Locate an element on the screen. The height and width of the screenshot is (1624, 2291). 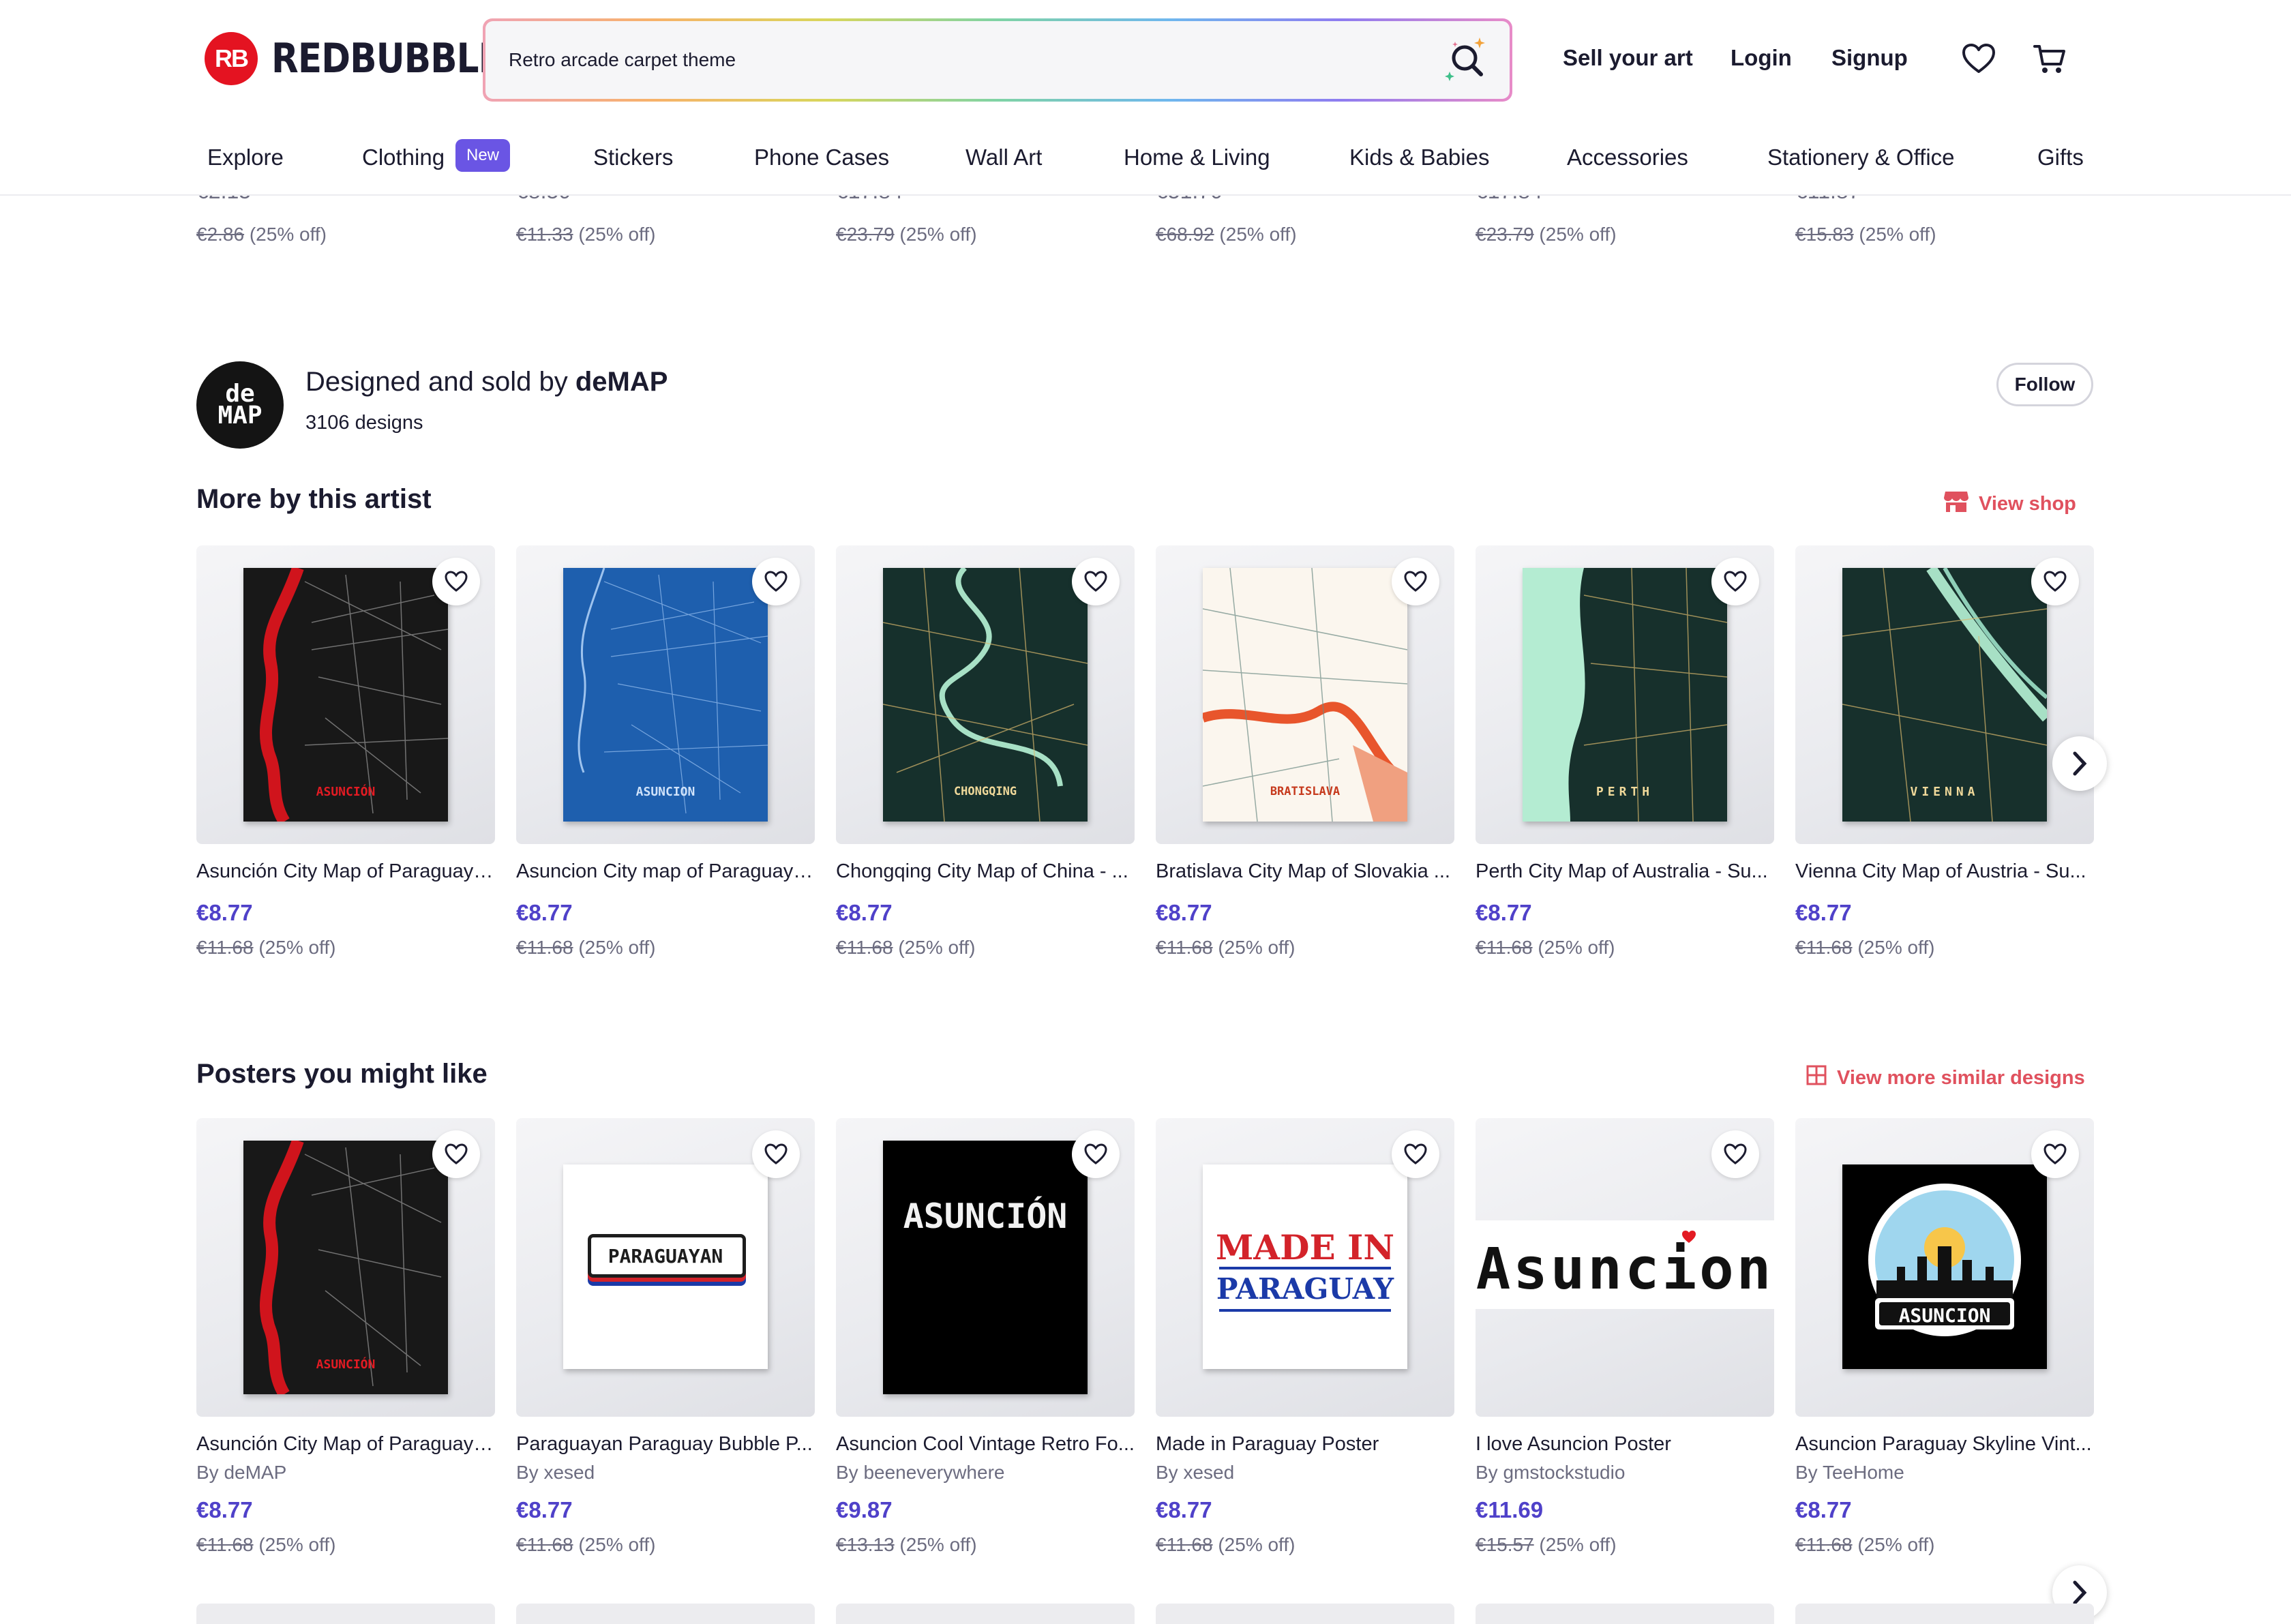
poster-city-label: ASUNCIÓN is located at coordinates (346, 1364).